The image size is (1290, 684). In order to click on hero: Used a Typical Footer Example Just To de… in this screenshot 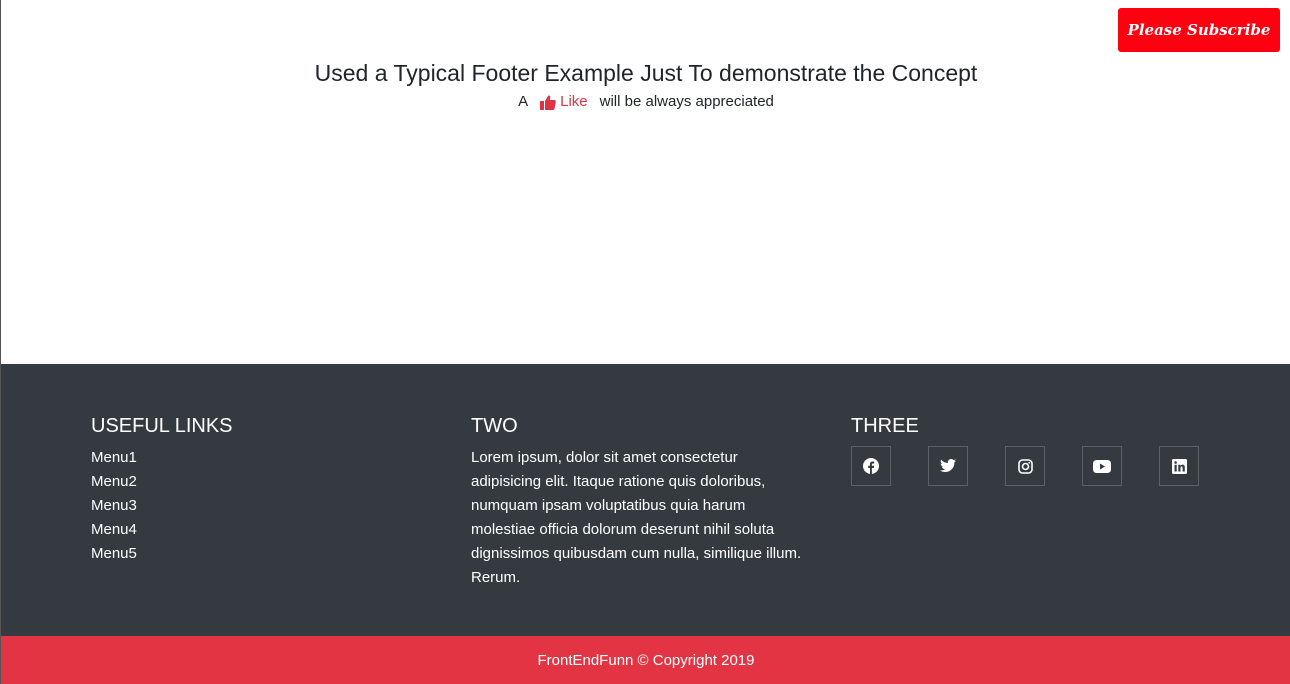, I will do `click(645, 85)`.